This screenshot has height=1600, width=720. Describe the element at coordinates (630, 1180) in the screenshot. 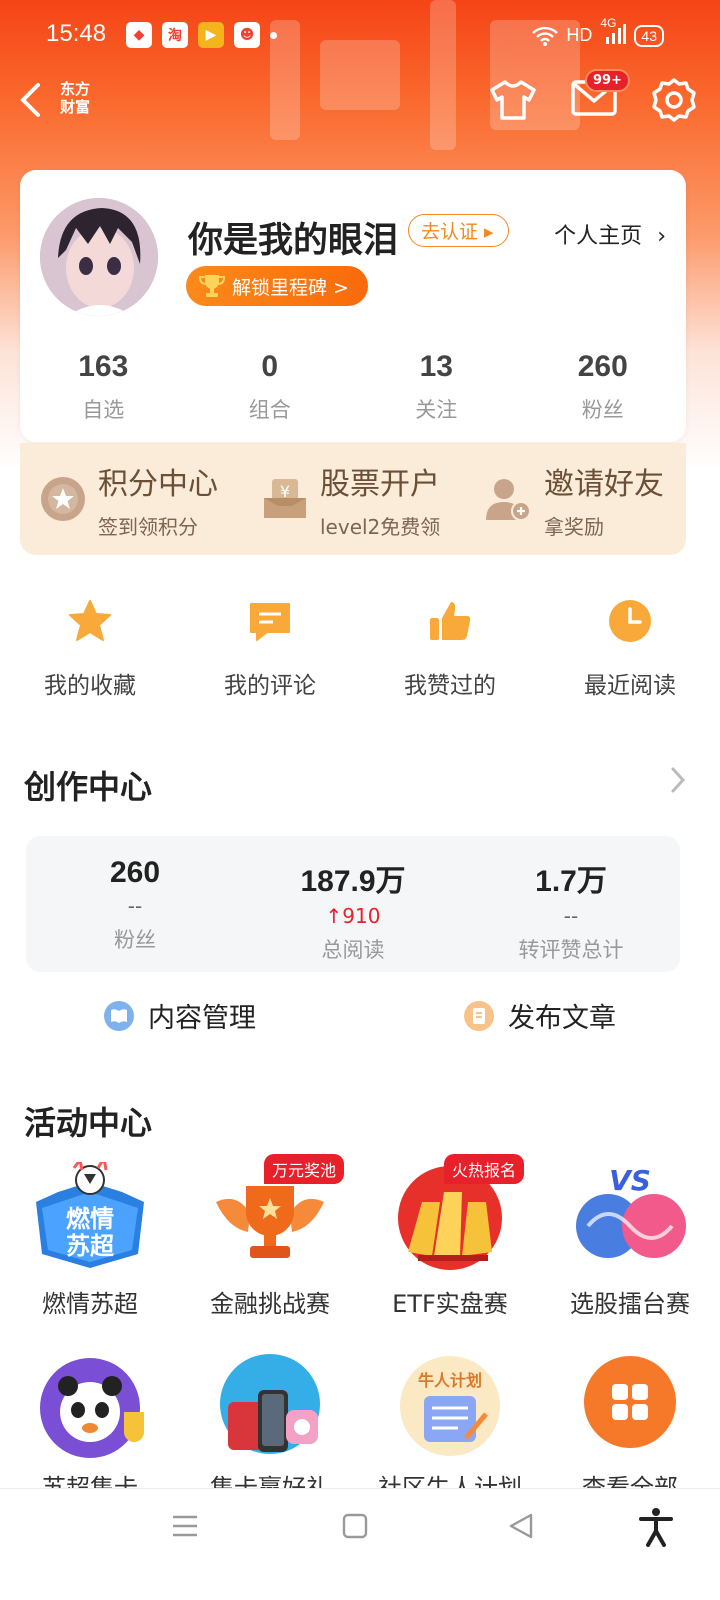

I see `vs-art: VS` at that location.